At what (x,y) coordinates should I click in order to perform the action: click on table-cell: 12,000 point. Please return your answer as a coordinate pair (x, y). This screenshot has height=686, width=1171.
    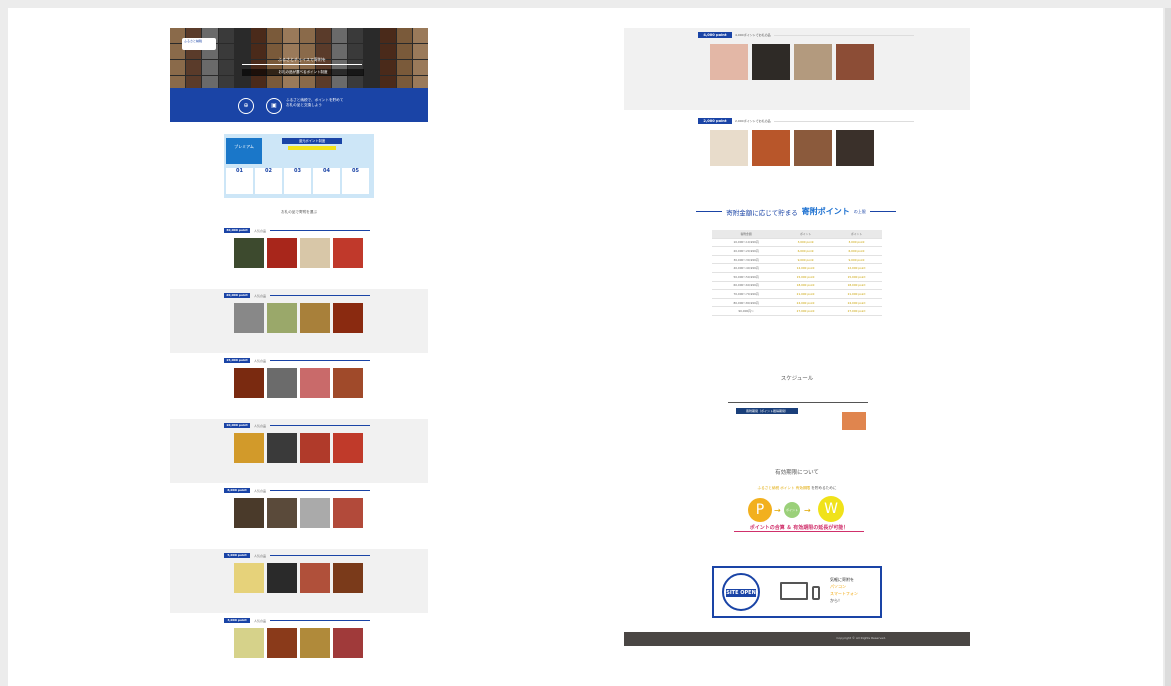
    Looking at the image, I should click on (806, 268).